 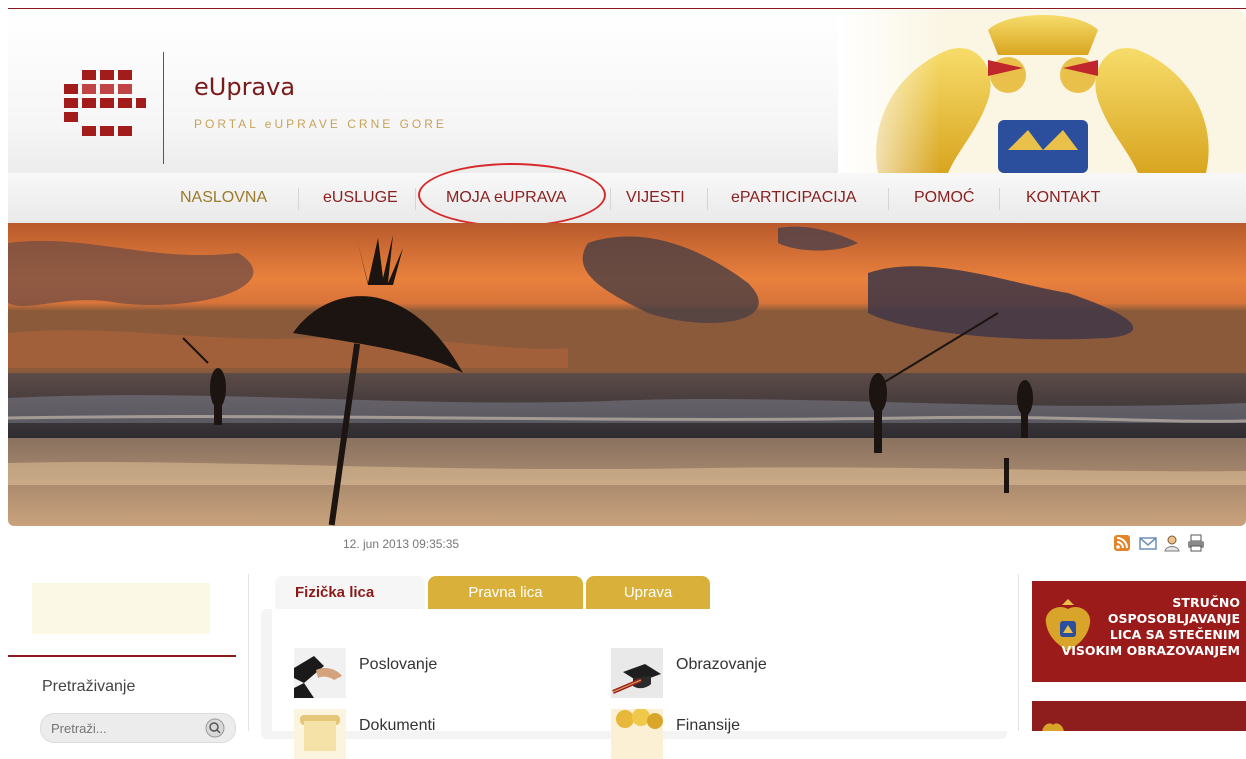 I want to click on nav-item-kontakt: KONTAKT, so click(x=1063, y=198).